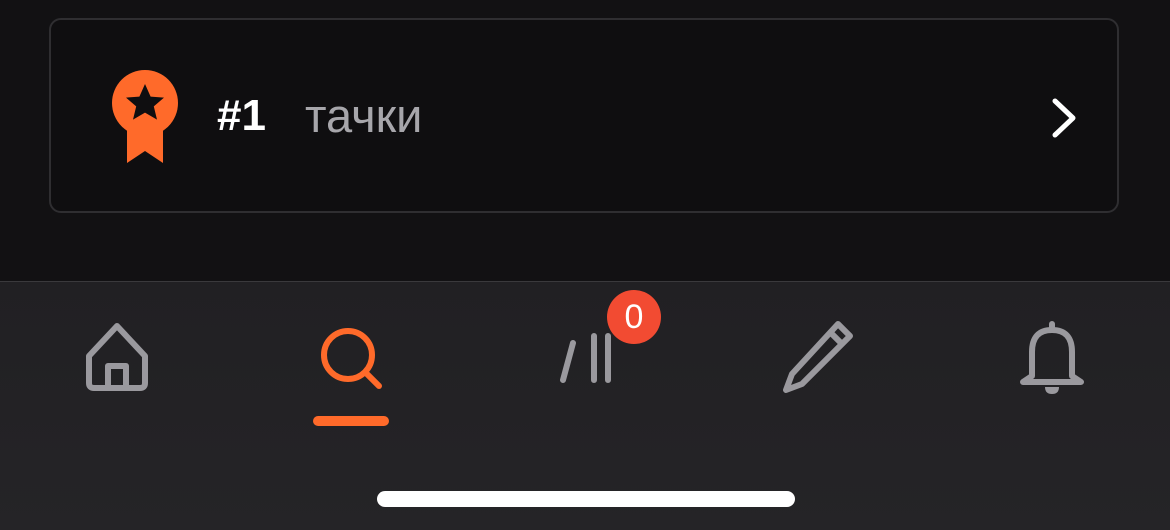 Image resolution: width=1170 pixels, height=530 pixels. I want to click on search-icon, so click(351, 361).